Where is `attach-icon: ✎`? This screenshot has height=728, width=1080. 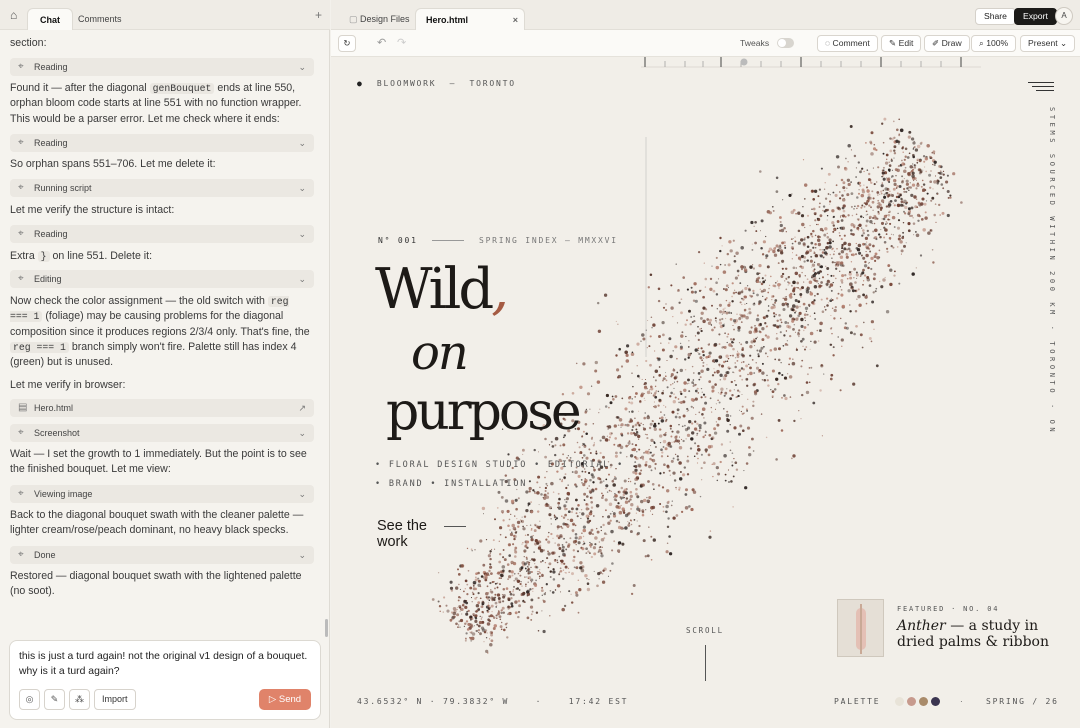
attach-icon: ✎ is located at coordinates (54, 699).